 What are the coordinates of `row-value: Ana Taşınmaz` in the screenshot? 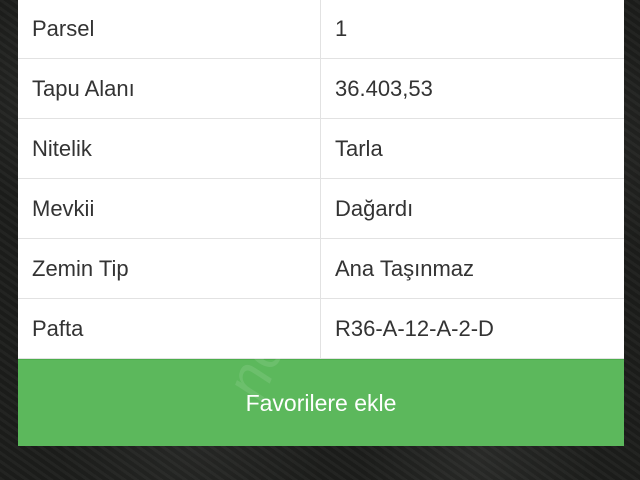 It's located at (405, 268).